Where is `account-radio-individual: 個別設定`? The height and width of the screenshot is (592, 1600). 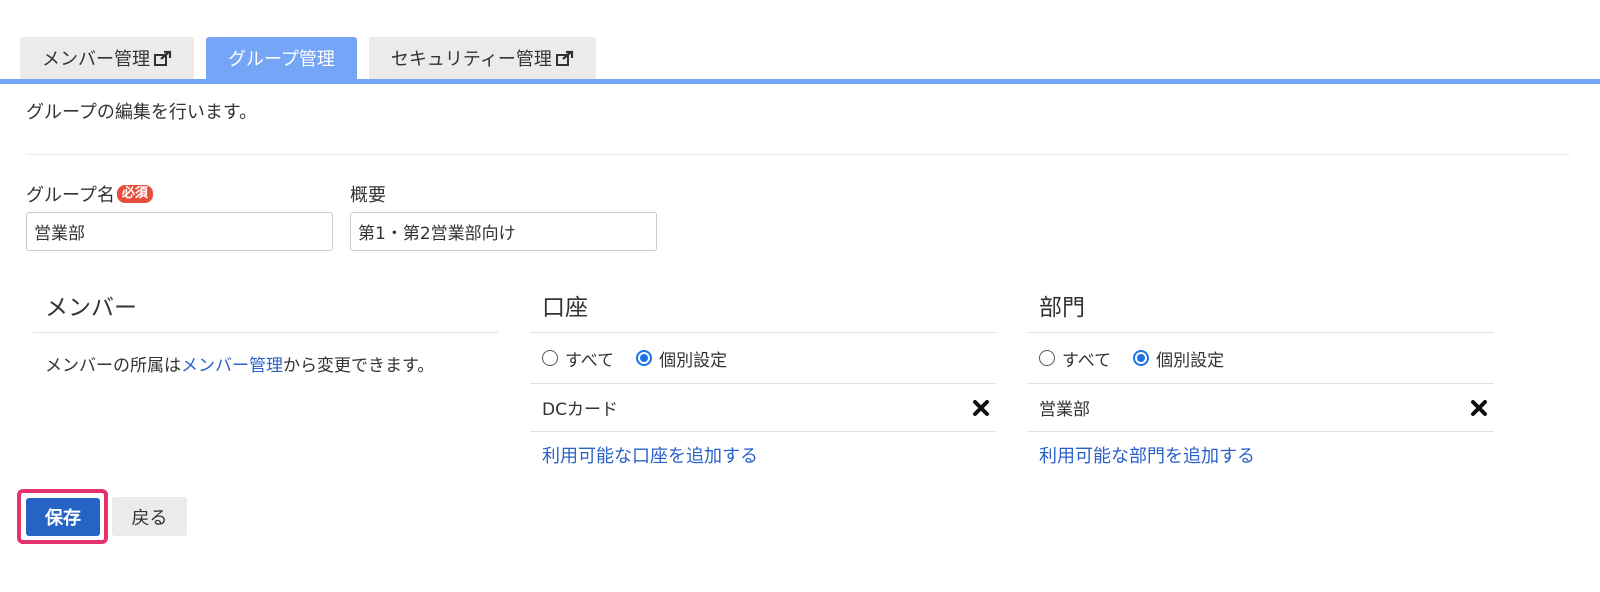 account-radio-individual: 個別設定 is located at coordinates (681, 358).